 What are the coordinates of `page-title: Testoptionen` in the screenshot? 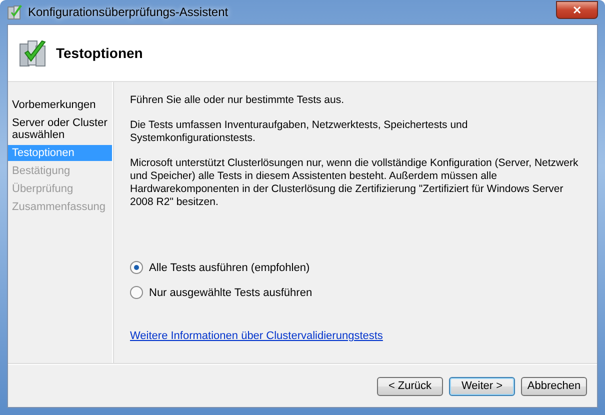 It's located at (99, 53).